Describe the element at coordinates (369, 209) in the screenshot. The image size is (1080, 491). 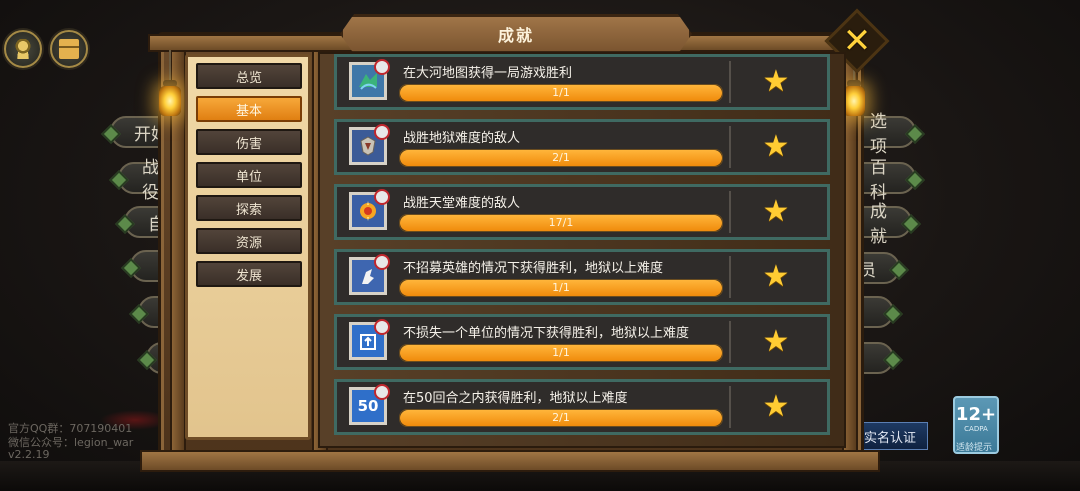
I see `heaven-crest-icon` at that location.